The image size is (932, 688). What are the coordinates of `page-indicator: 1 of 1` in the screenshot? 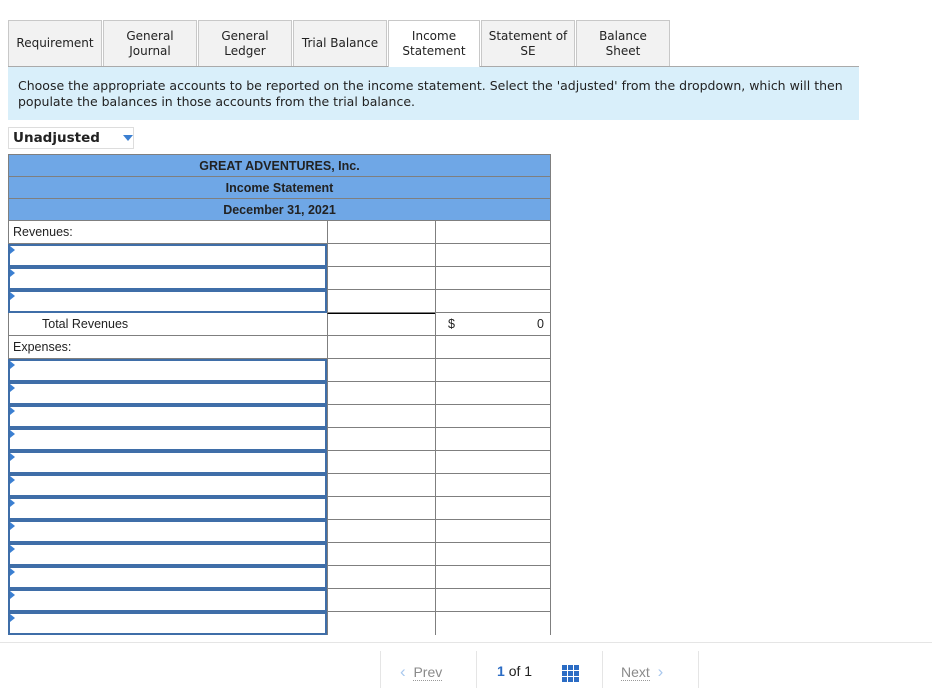 It's located at (515, 671).